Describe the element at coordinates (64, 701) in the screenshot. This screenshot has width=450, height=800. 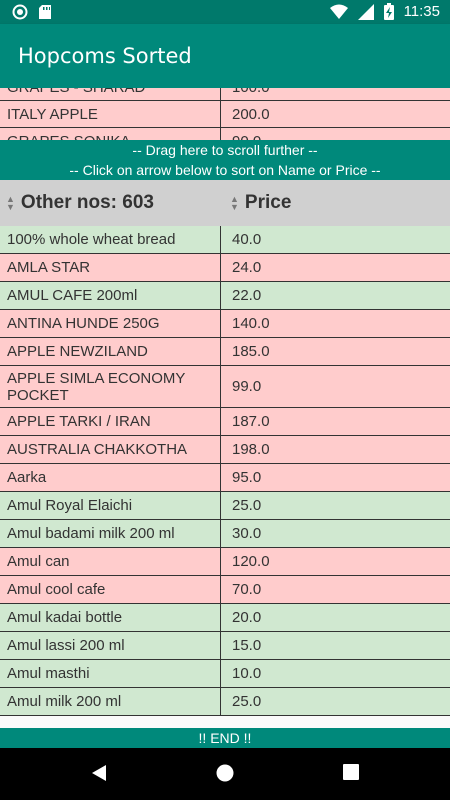
I see `item-name: Amul milk 200 ml` at that location.